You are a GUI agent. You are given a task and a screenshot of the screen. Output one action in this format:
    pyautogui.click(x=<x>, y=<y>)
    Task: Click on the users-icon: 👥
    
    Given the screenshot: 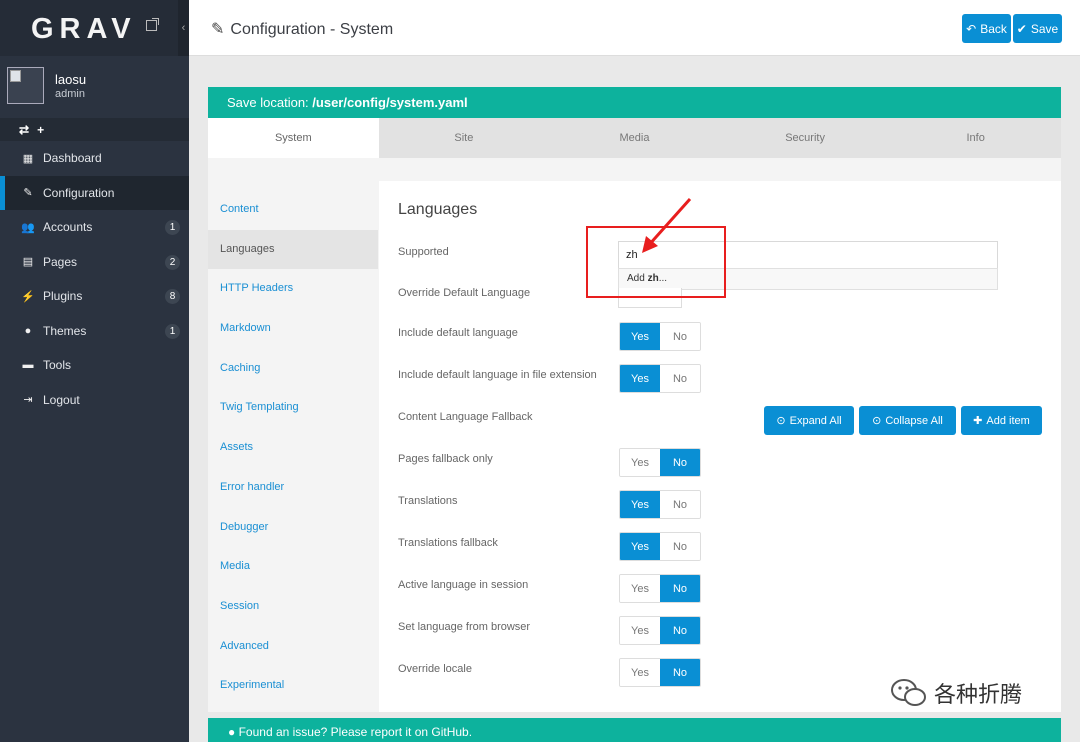 What is the action you would take?
    pyautogui.click(x=28, y=227)
    